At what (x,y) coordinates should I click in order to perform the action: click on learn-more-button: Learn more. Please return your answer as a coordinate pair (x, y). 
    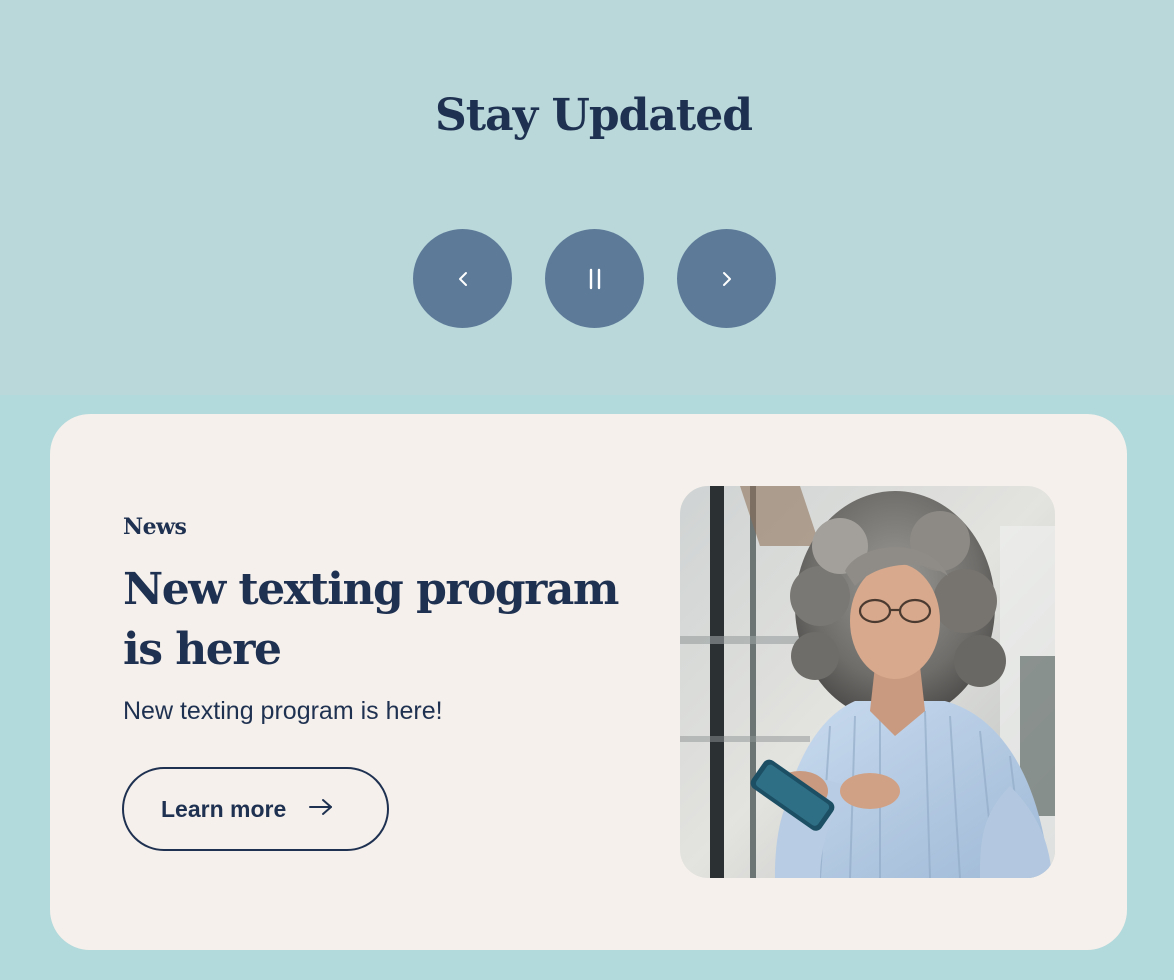
    Looking at the image, I should click on (255, 809).